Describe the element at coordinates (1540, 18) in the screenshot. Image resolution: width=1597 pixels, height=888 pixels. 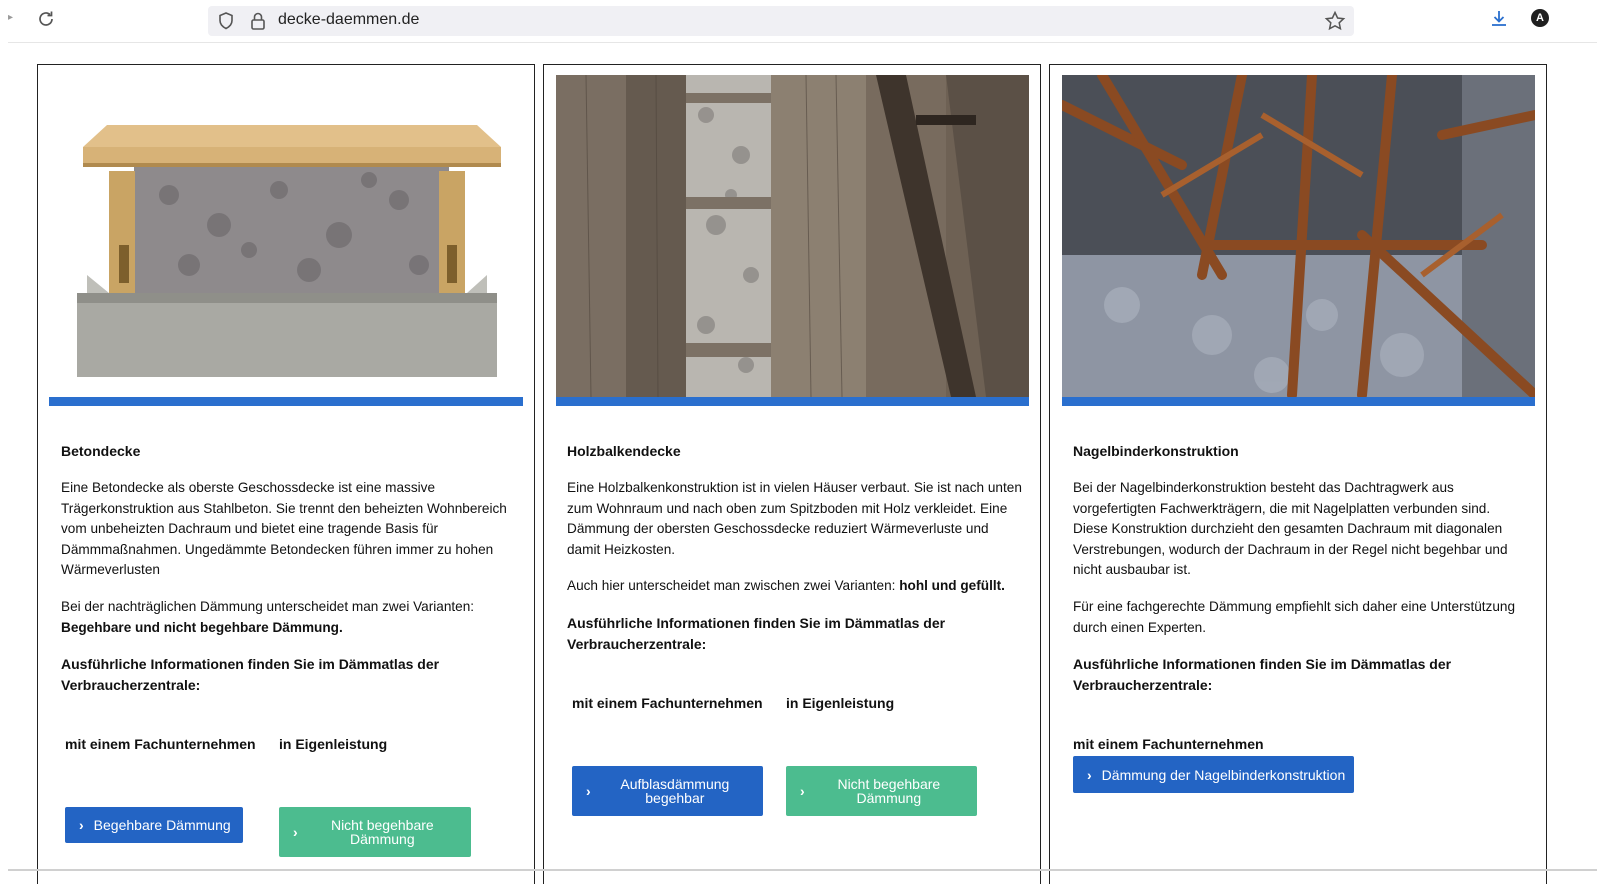
I see `profile-avatar: A` at that location.